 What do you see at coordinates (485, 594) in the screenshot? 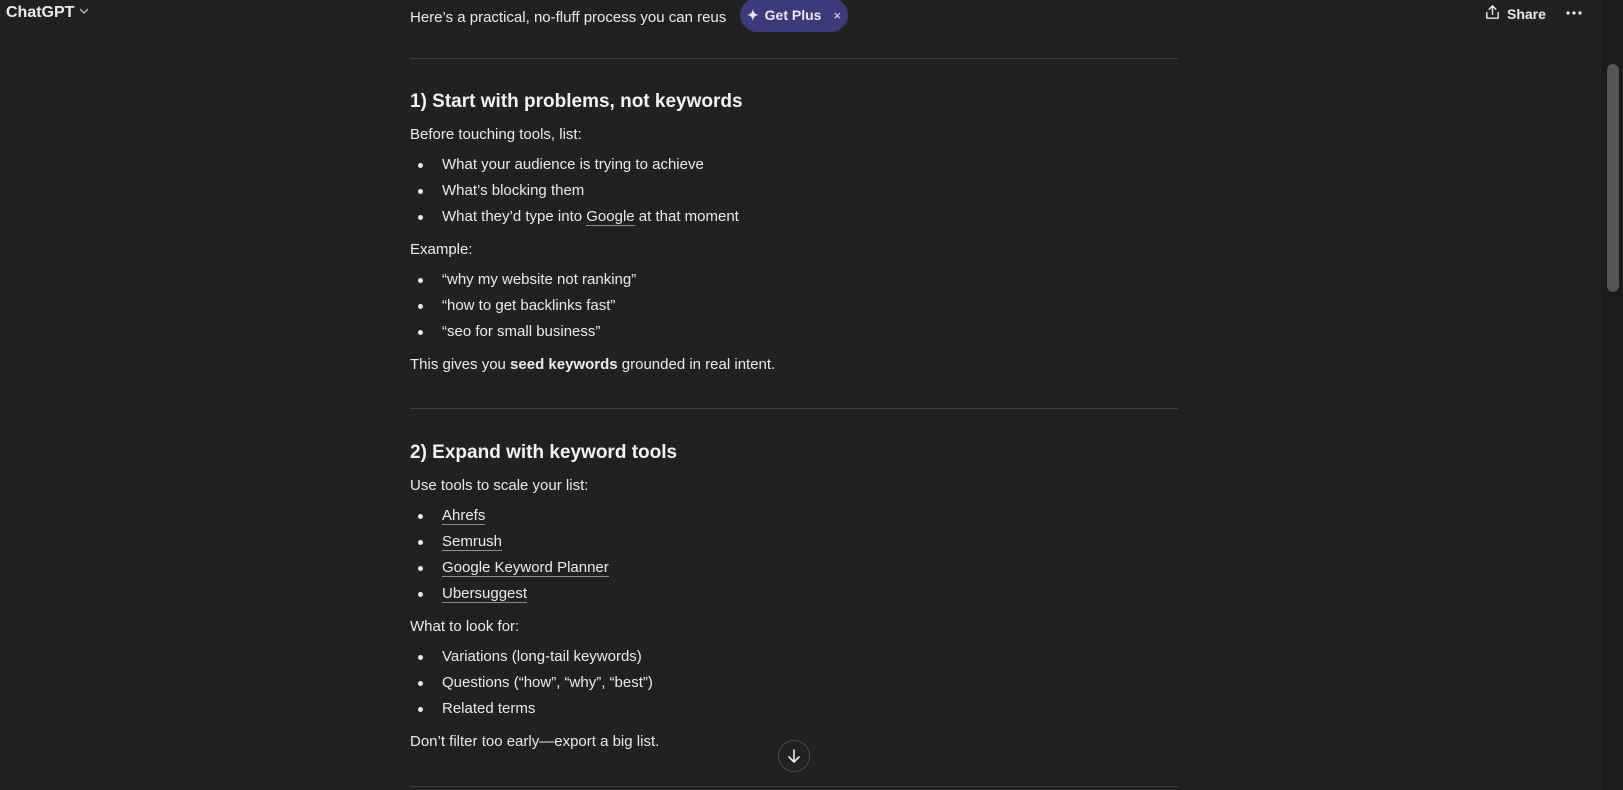
I see `ubersuggest-link: Ubersuggest` at bounding box center [485, 594].